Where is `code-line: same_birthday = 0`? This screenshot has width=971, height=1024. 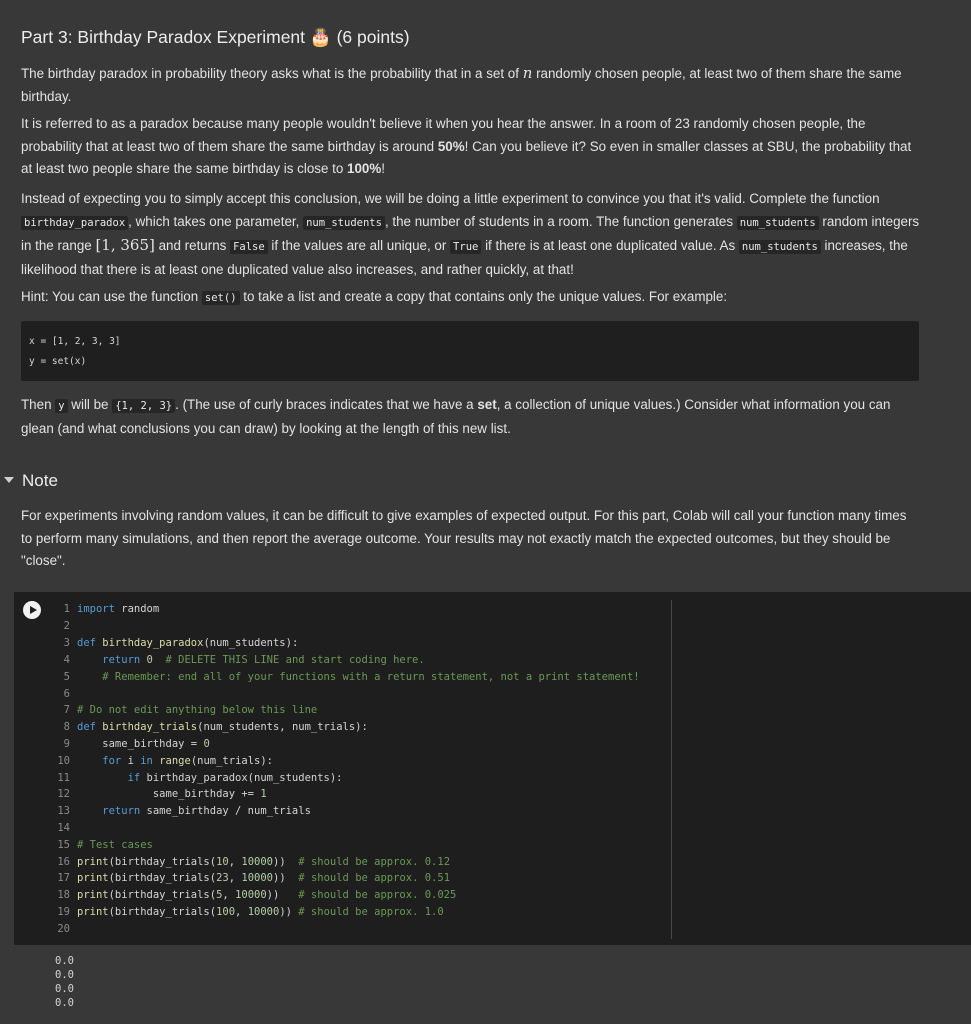 code-line: same_birthday = 0 is located at coordinates (143, 744).